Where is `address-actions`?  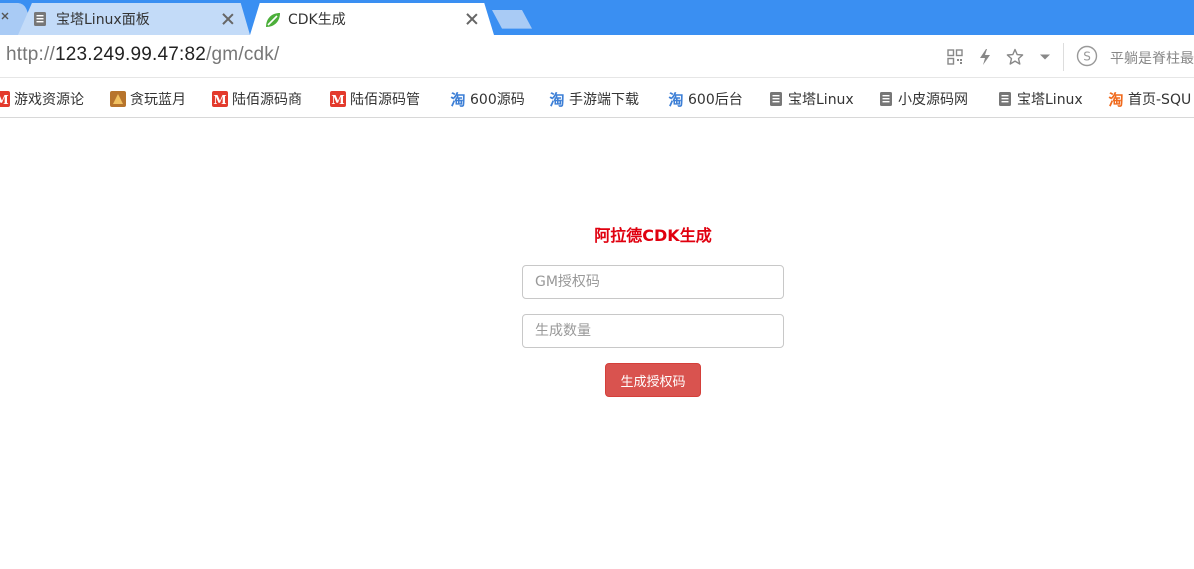 address-actions is located at coordinates (1000, 57).